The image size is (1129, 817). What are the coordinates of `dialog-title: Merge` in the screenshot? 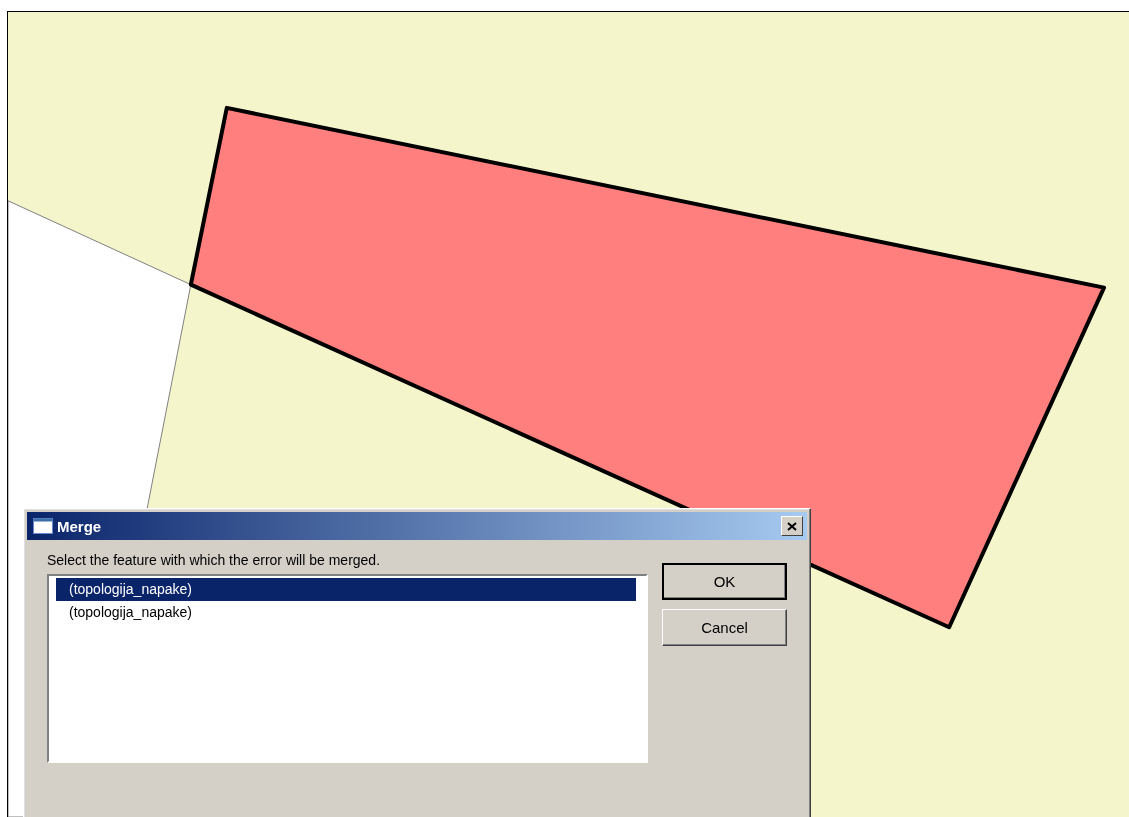 It's located at (80, 526).